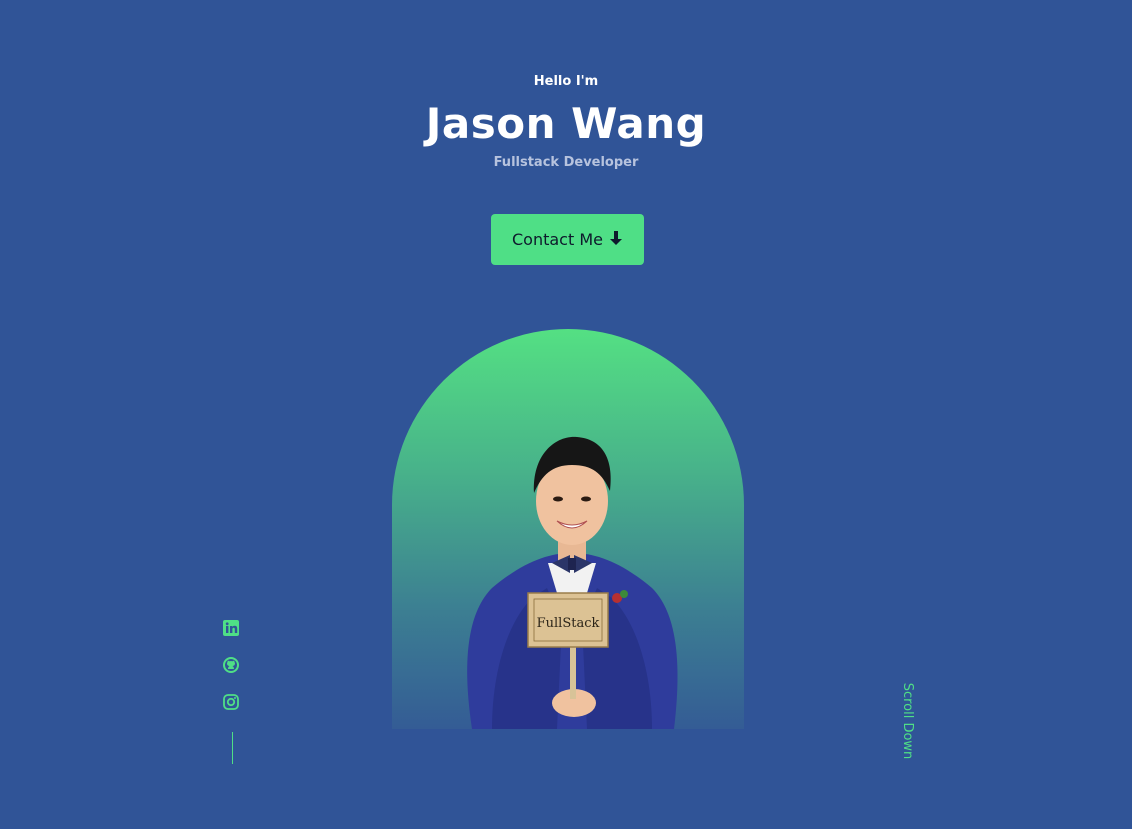 This screenshot has width=1132, height=829. I want to click on scroll-down-link: Scroll Down, so click(907, 721).